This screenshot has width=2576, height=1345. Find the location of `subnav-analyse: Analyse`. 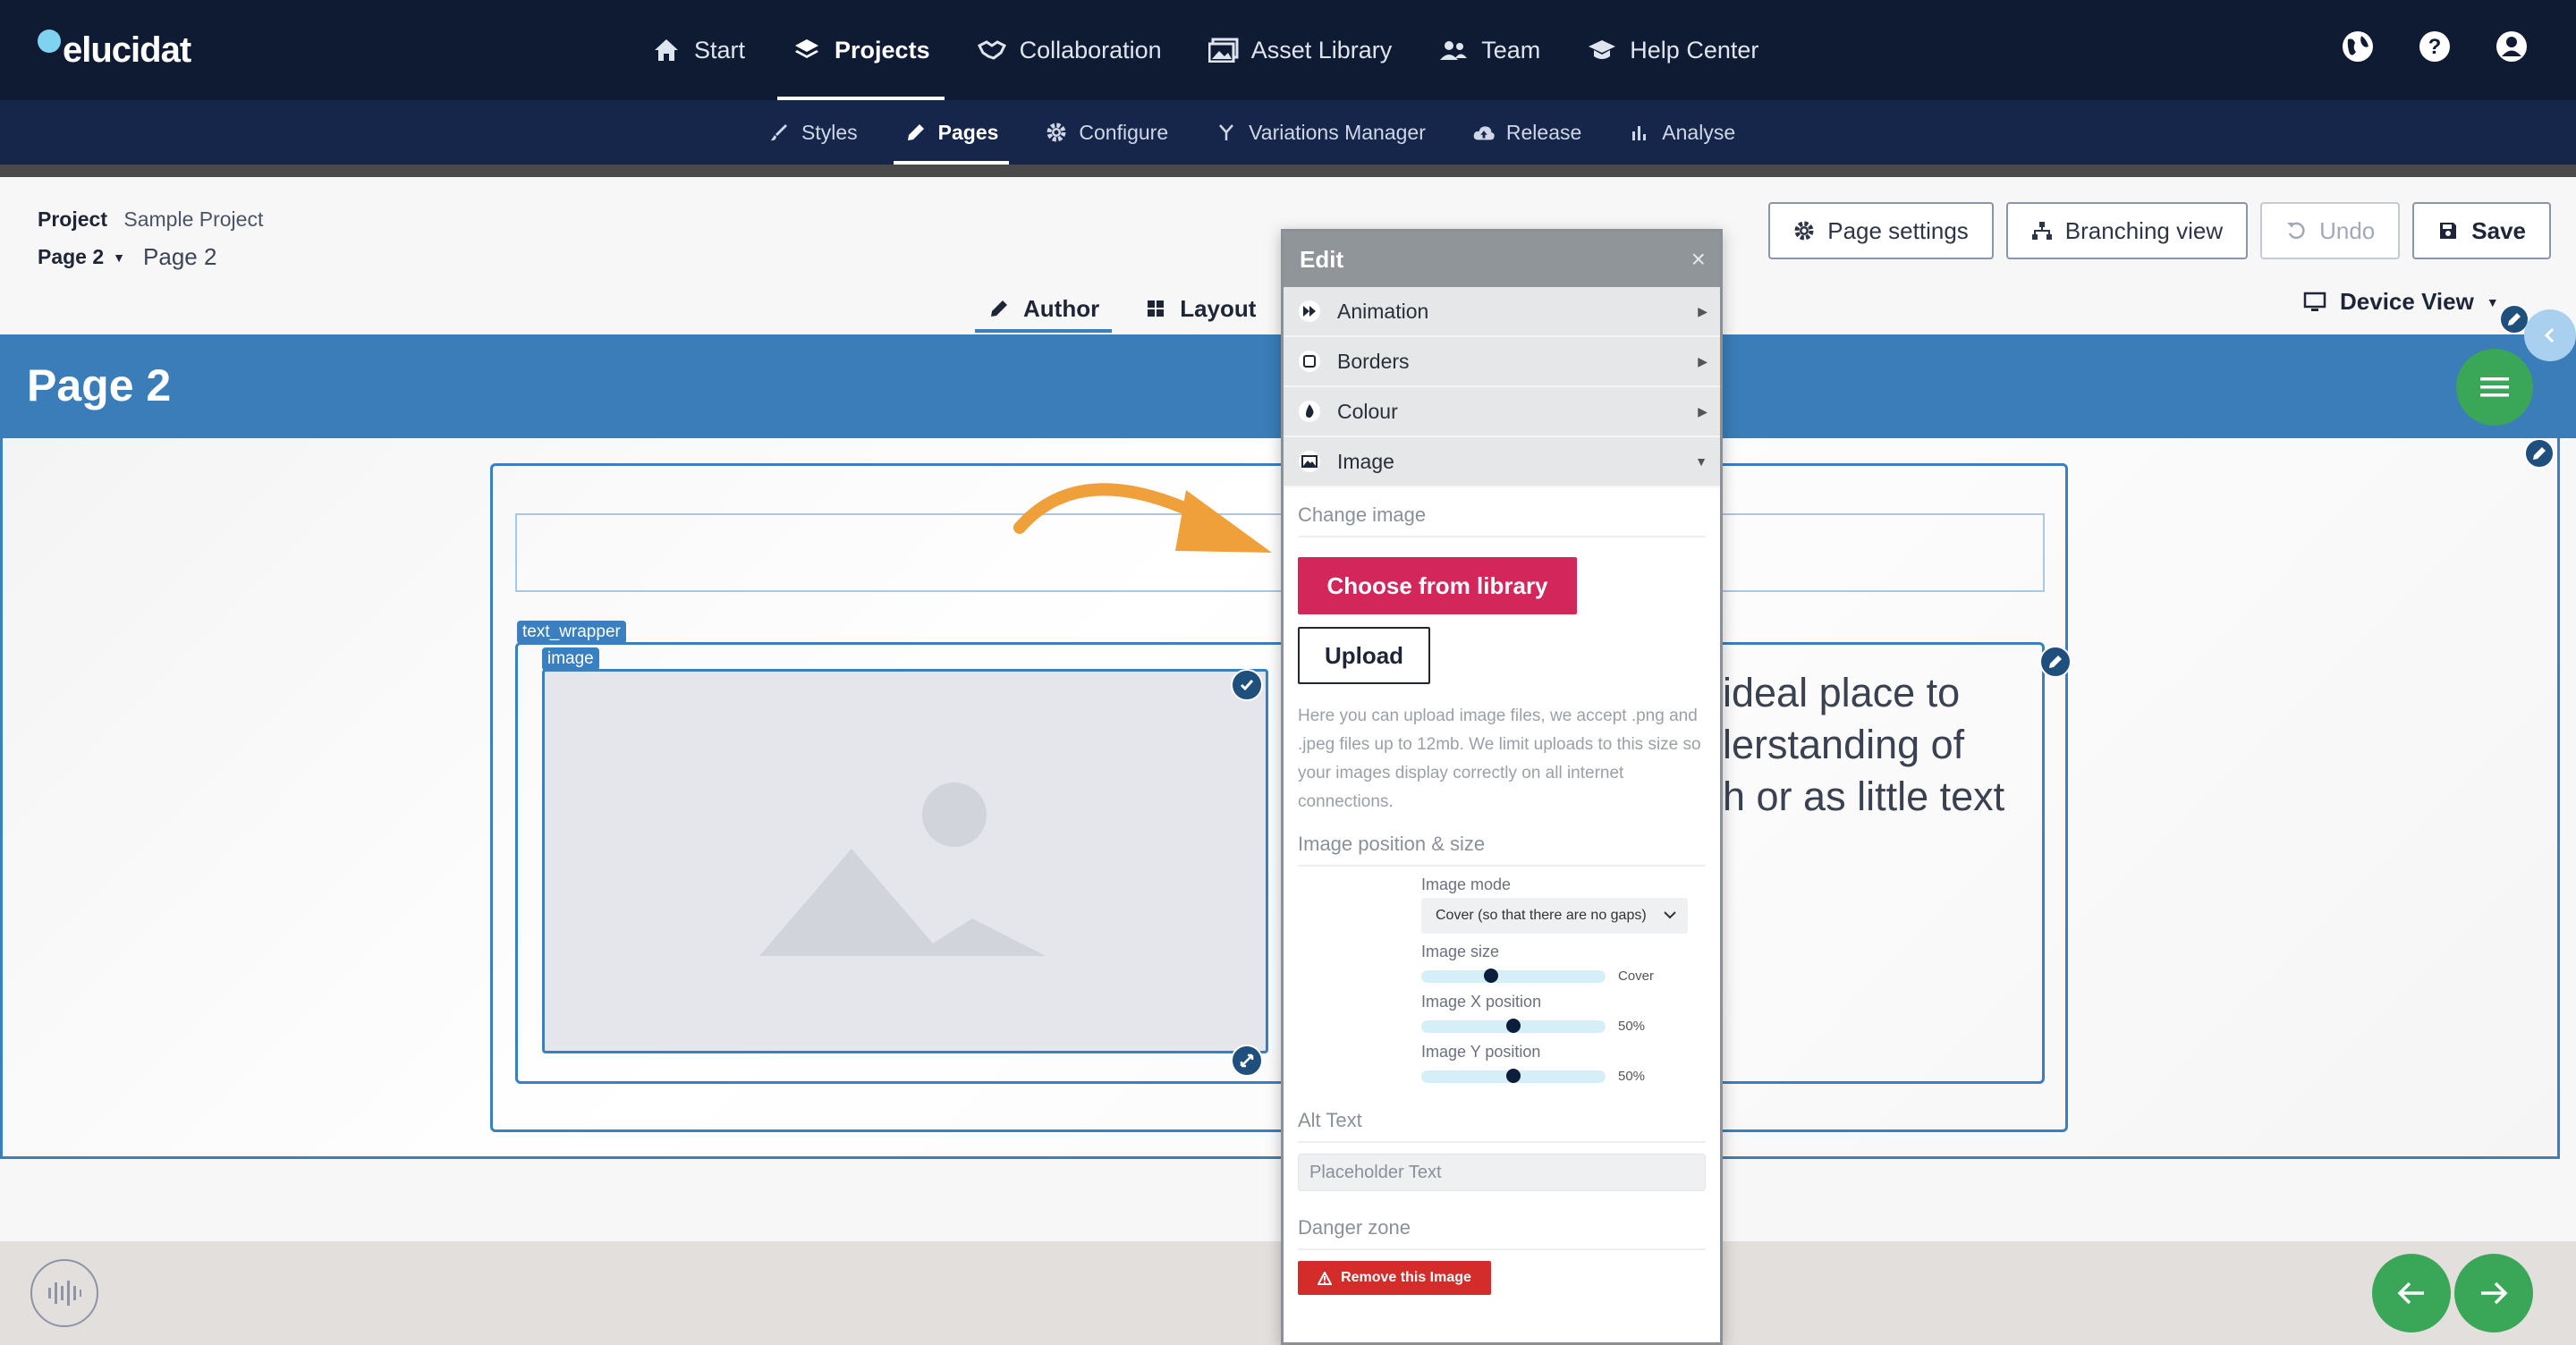

subnav-analyse: Analyse is located at coordinates (1681, 132).